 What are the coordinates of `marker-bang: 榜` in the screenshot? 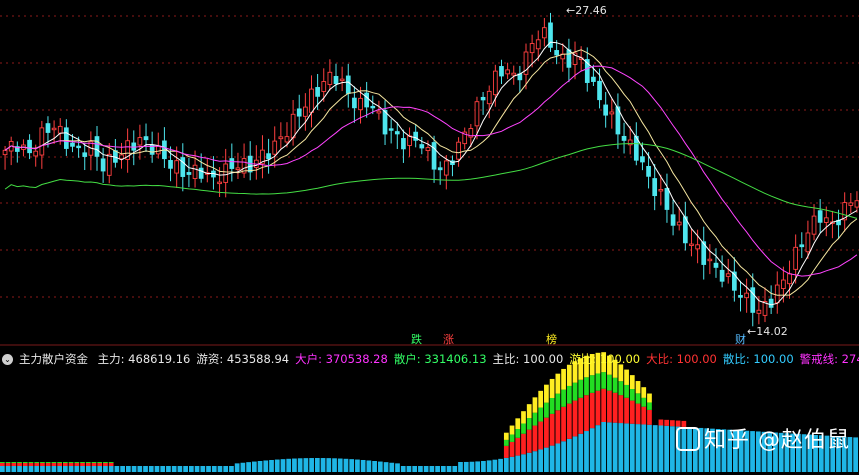 It's located at (551, 339).